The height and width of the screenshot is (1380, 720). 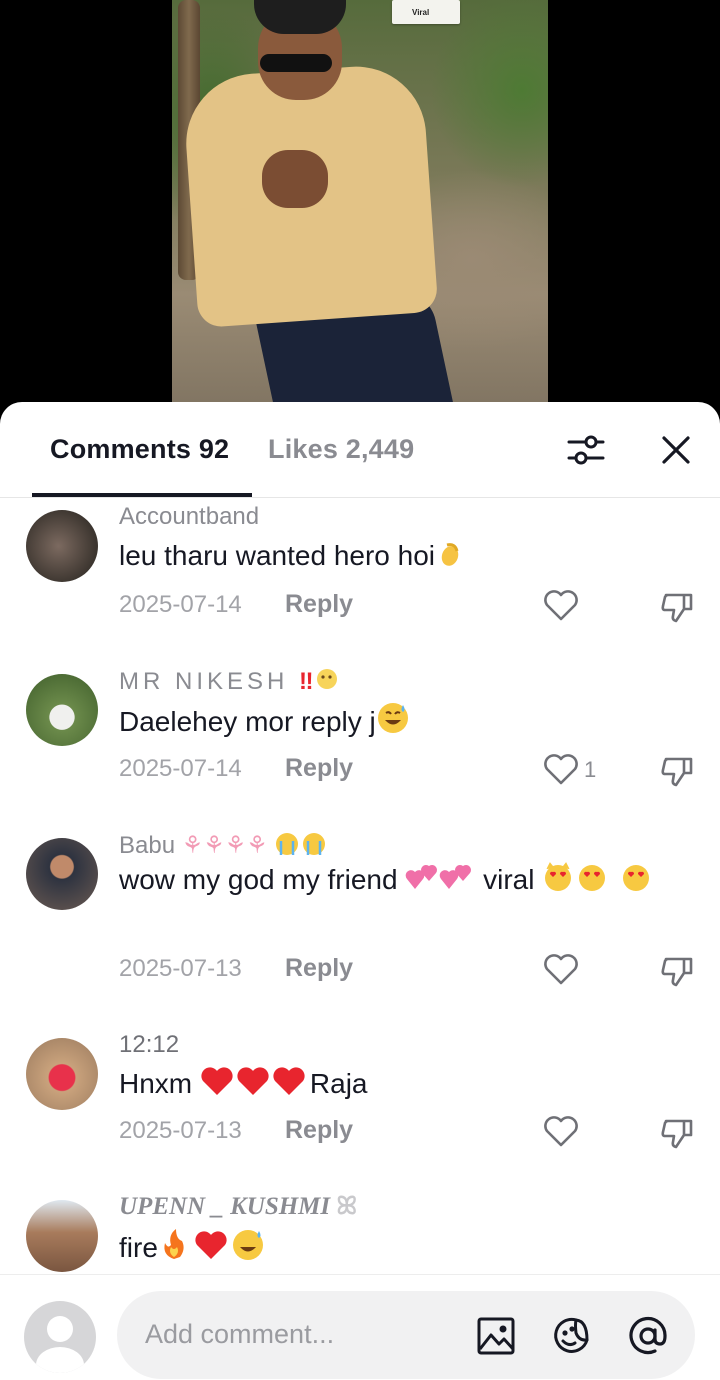 I want to click on comment-text: Daelehey mor reply j, so click(x=399, y=723).